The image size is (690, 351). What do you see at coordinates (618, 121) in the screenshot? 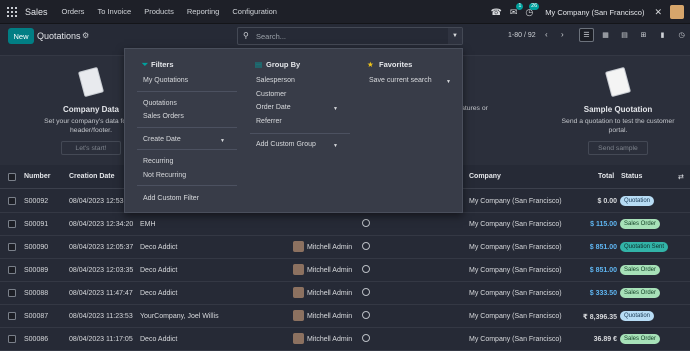
I see `helper-card-description: Send a quotation to test the customer` at bounding box center [618, 121].